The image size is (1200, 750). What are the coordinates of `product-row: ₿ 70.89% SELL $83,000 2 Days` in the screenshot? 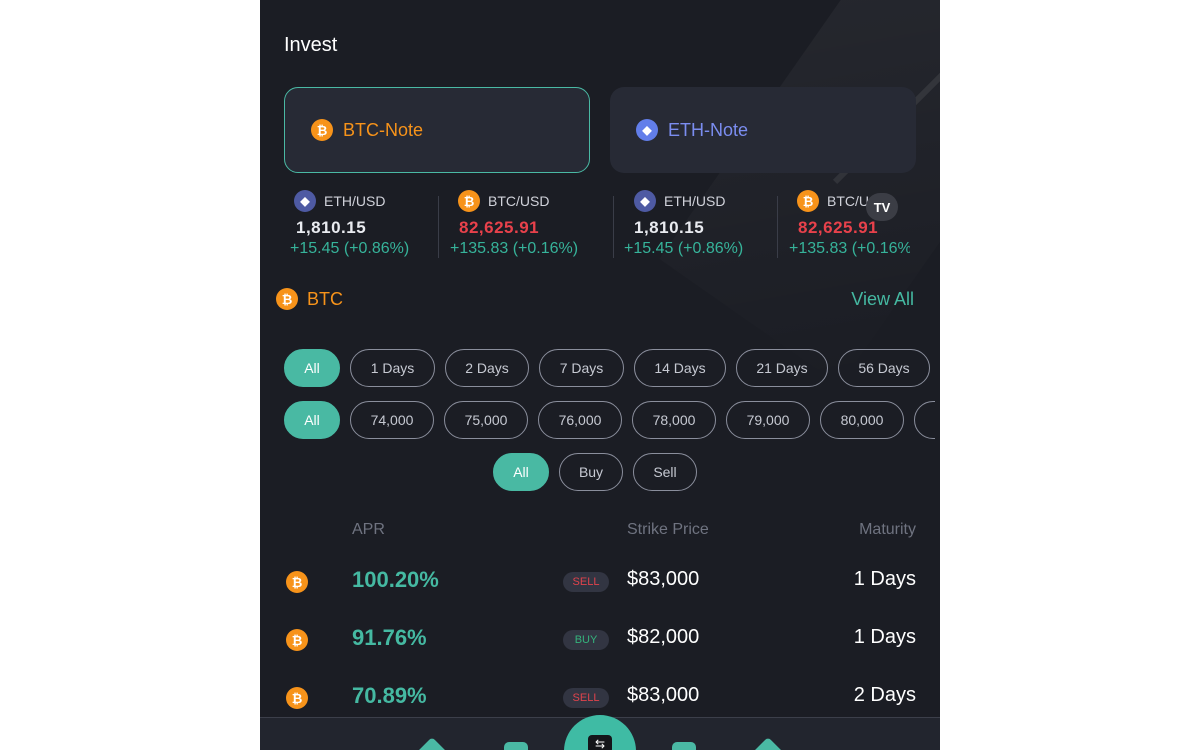 It's located at (600, 698).